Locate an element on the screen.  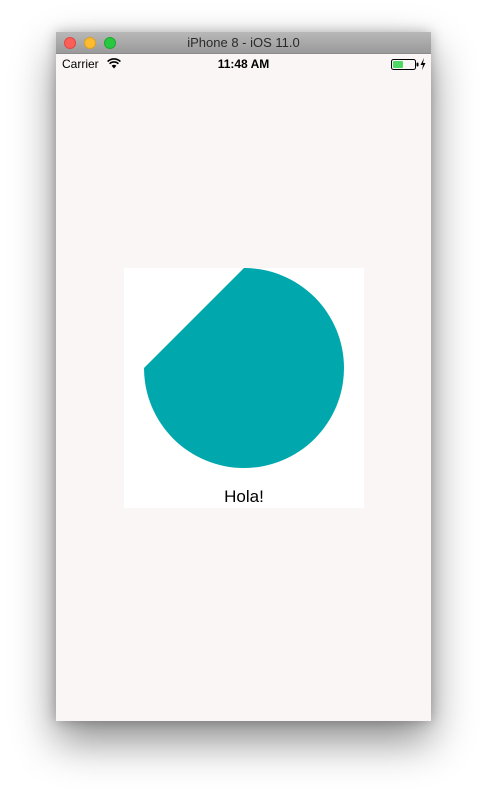
content-card: Hola! is located at coordinates (244, 388).